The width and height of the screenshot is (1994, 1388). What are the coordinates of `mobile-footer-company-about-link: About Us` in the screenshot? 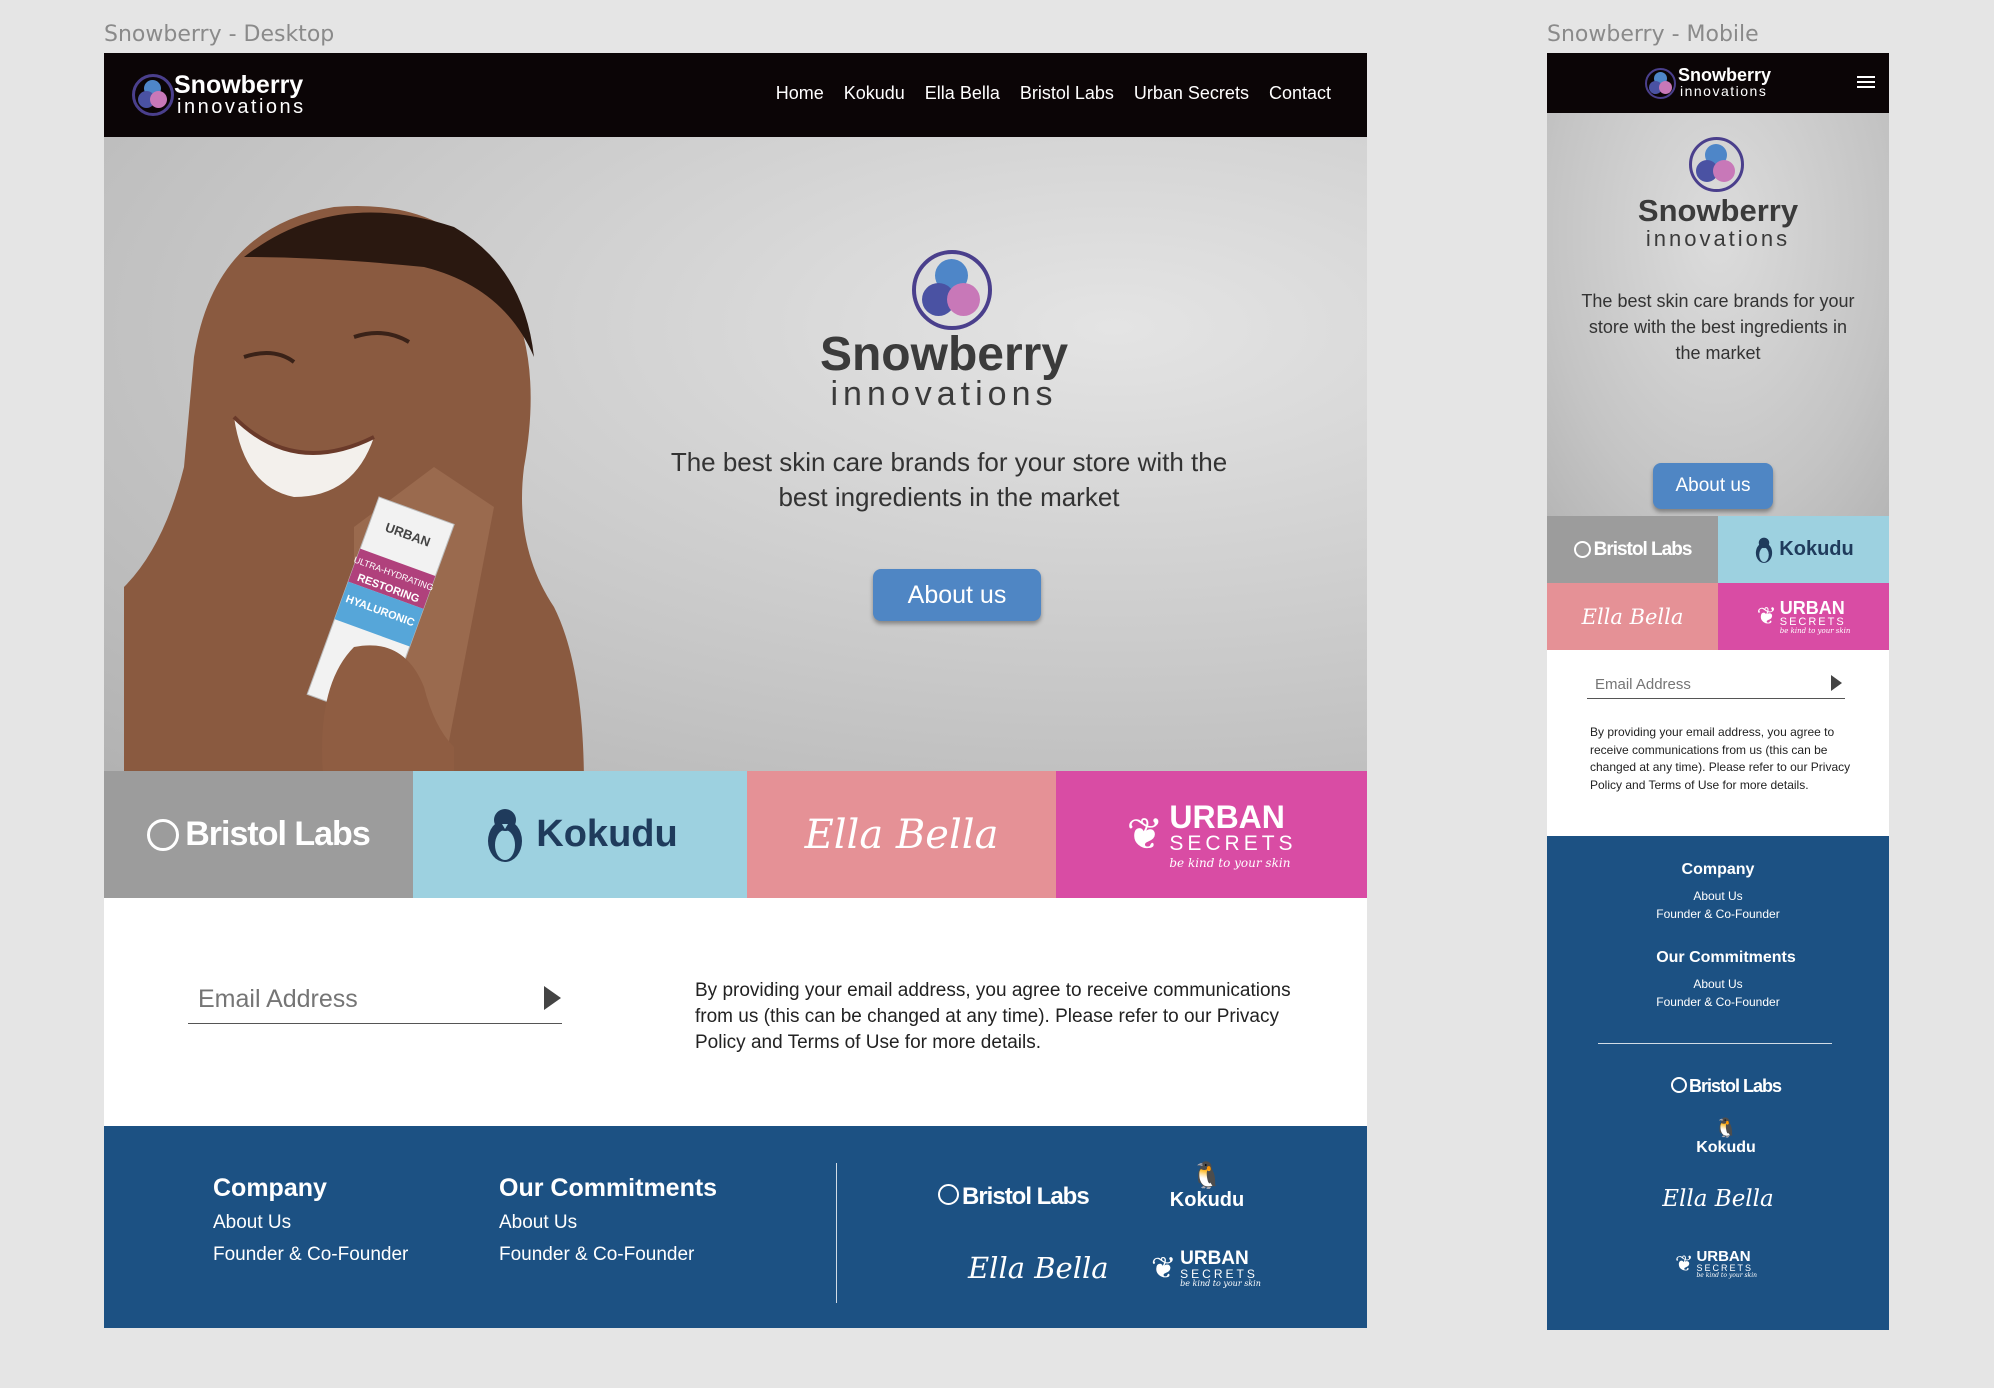 It's located at (1718, 896).